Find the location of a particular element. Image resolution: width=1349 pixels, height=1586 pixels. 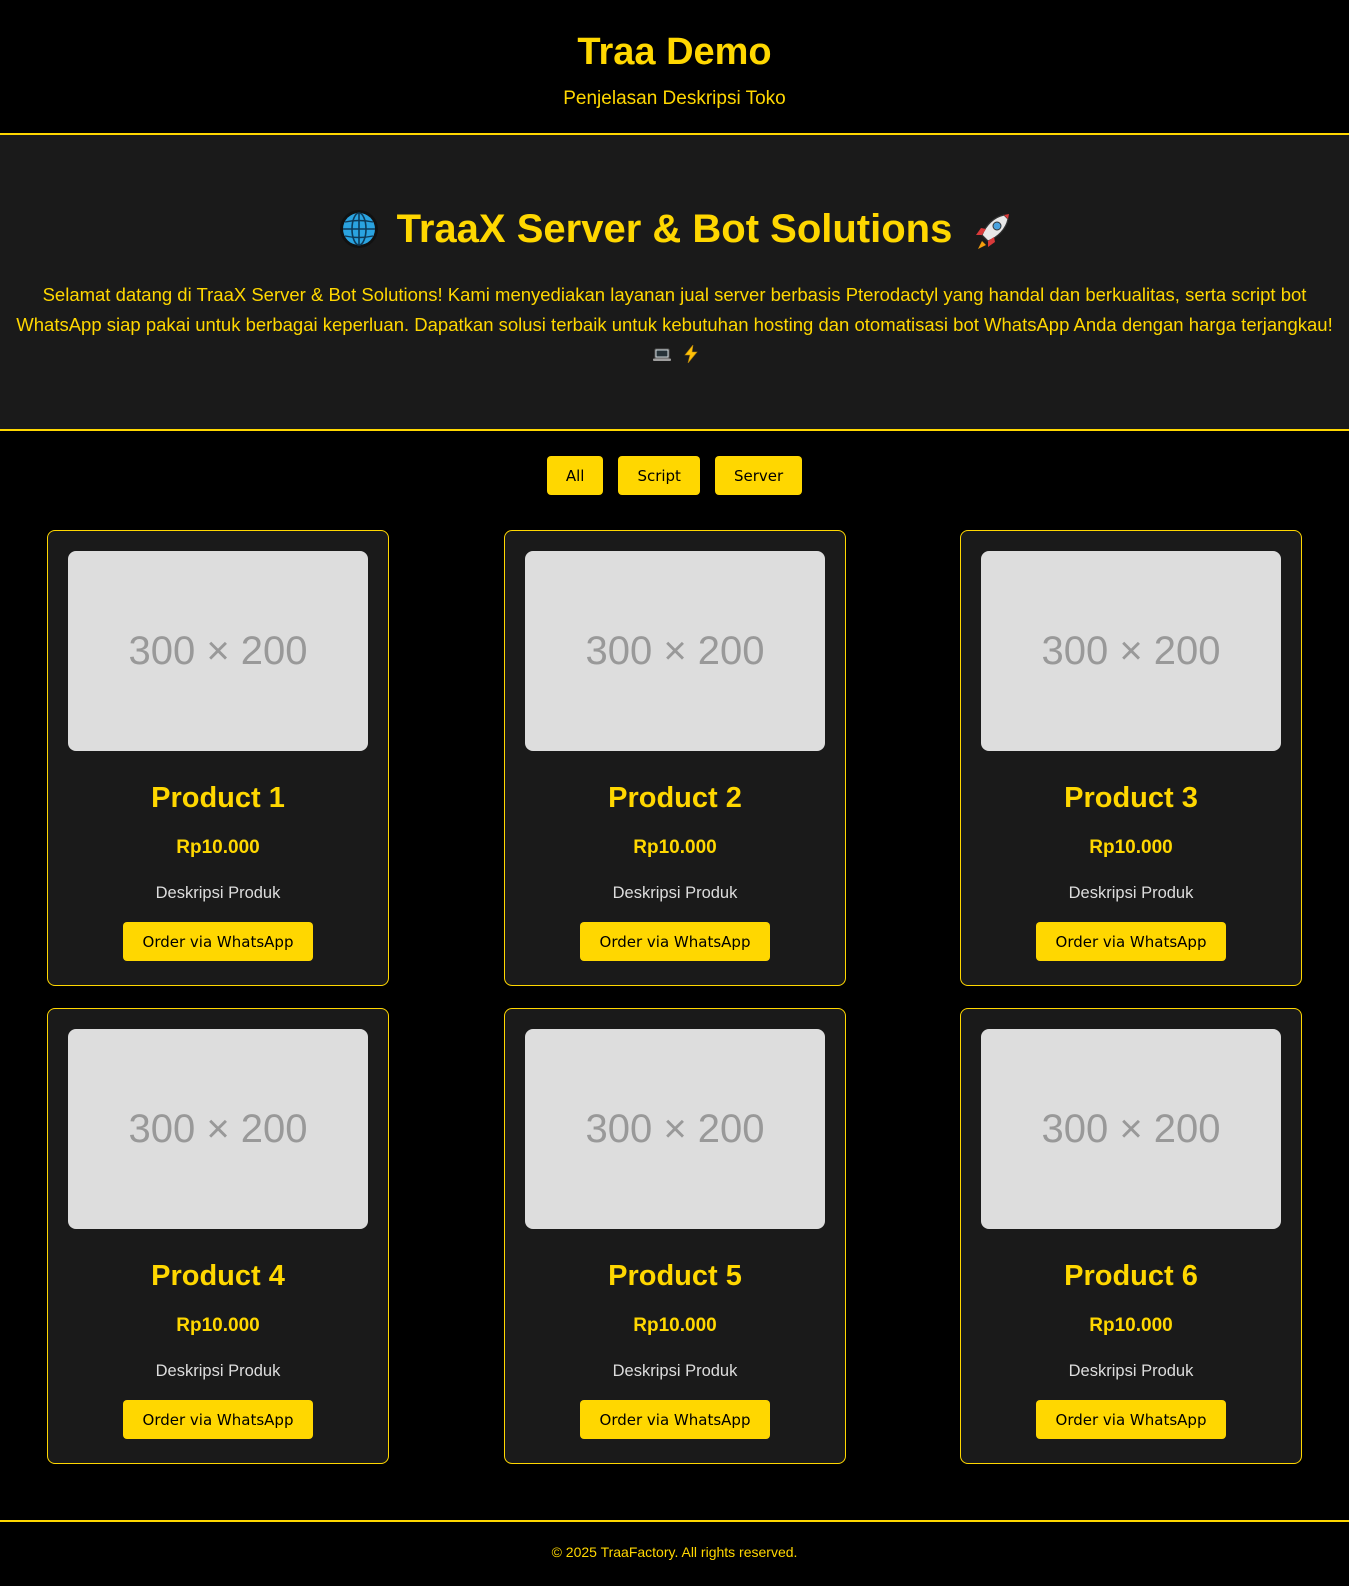

rocket-icon is located at coordinates (990, 229).